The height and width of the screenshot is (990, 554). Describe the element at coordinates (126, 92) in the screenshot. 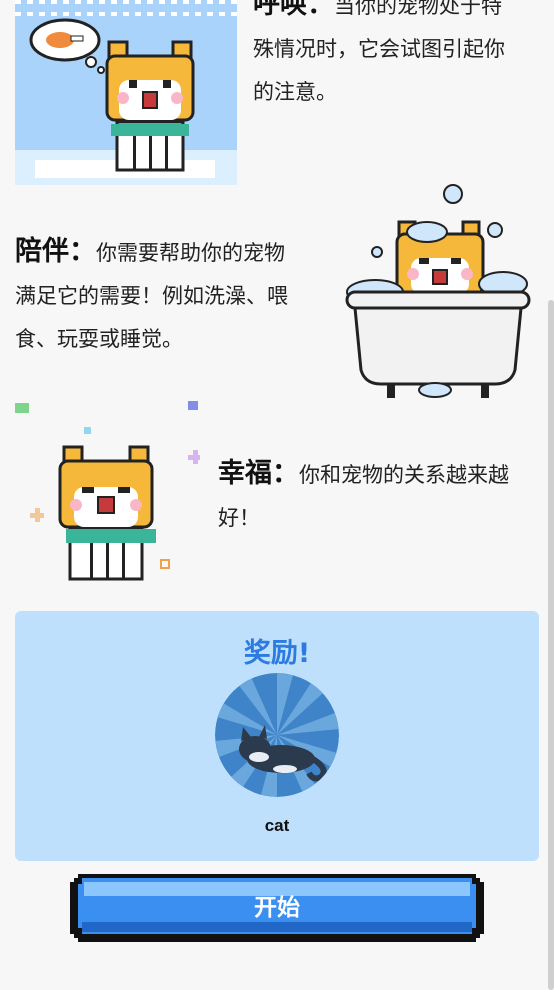

I see `call-illustration` at that location.